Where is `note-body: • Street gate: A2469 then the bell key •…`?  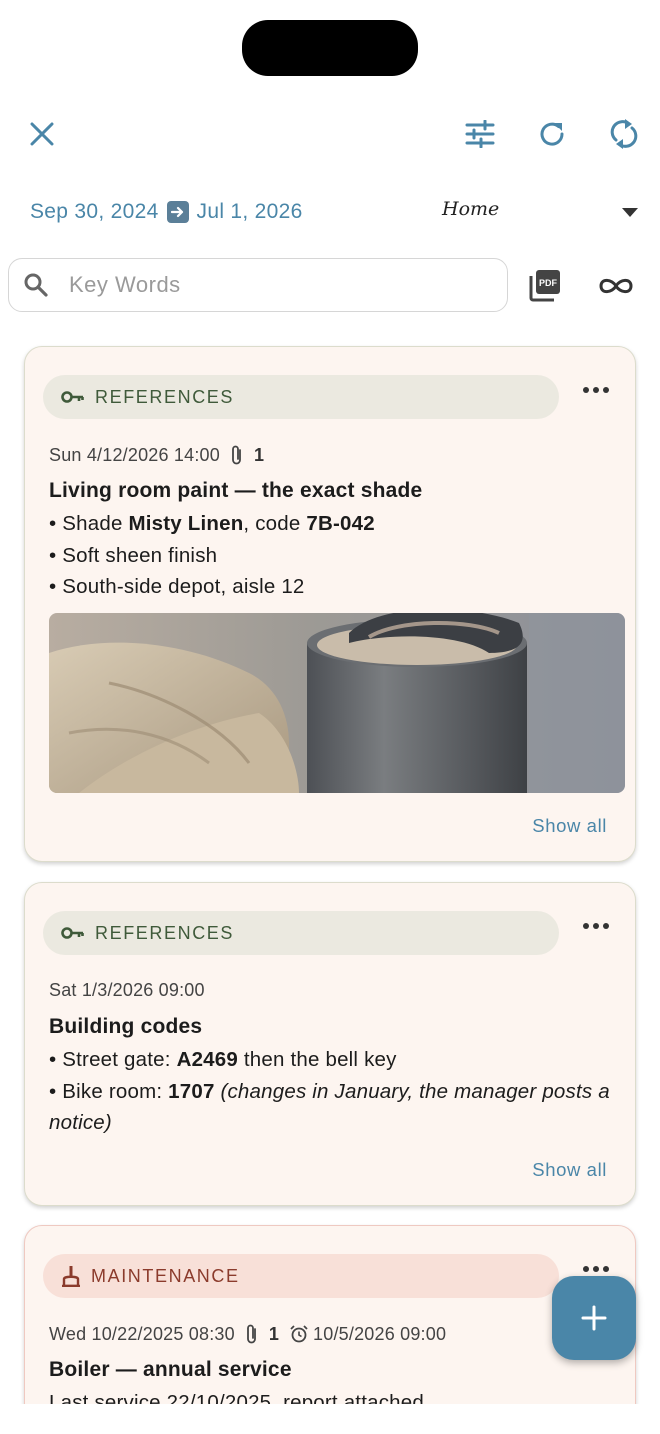 note-body: • Street gate: A2469 then the bell key •… is located at coordinates (329, 1091).